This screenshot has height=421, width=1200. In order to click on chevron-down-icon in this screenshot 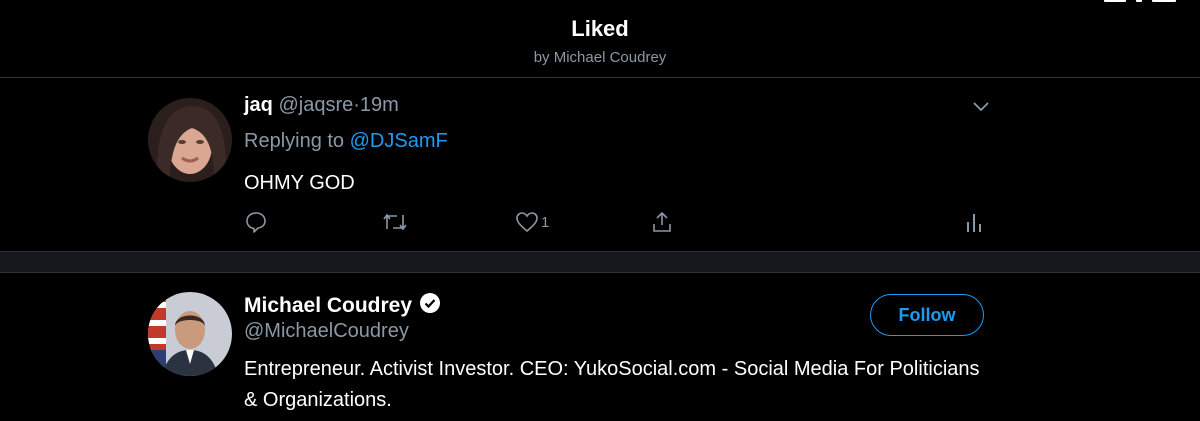, I will do `click(981, 109)`.